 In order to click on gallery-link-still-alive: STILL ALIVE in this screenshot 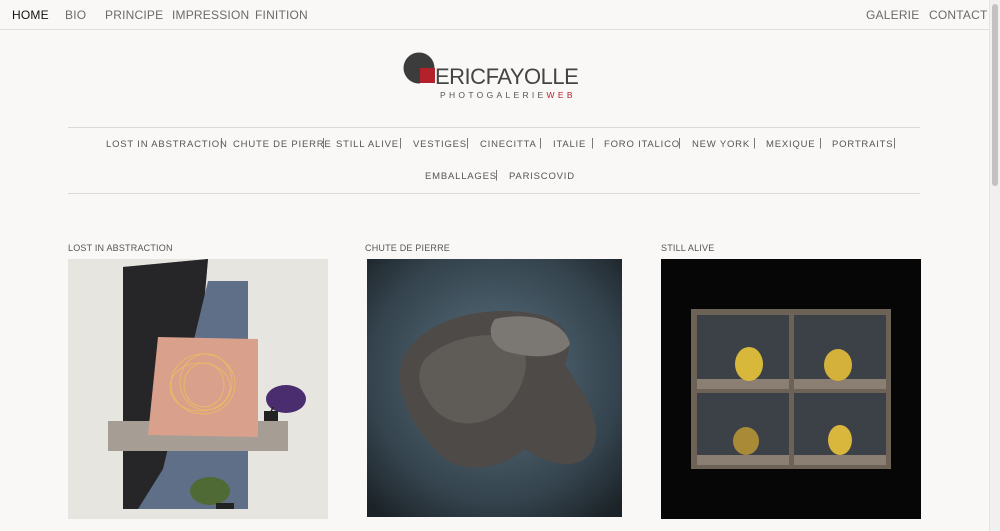, I will do `click(367, 144)`.